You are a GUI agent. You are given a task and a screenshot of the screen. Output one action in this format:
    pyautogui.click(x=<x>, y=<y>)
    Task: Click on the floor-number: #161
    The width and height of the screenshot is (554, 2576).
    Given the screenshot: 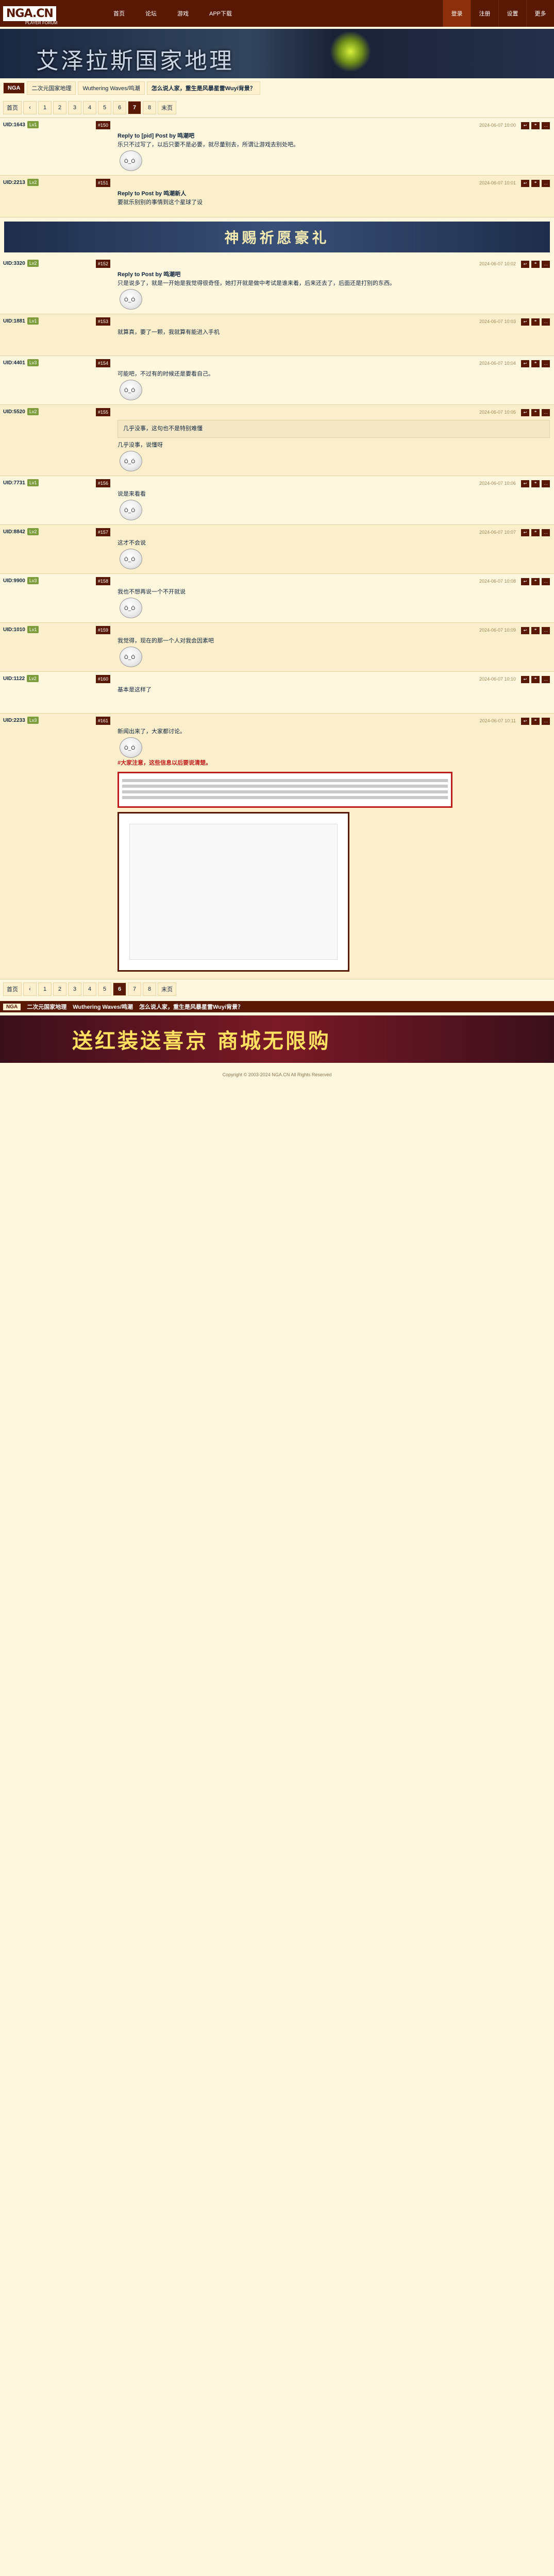 What is the action you would take?
    pyautogui.click(x=103, y=721)
    